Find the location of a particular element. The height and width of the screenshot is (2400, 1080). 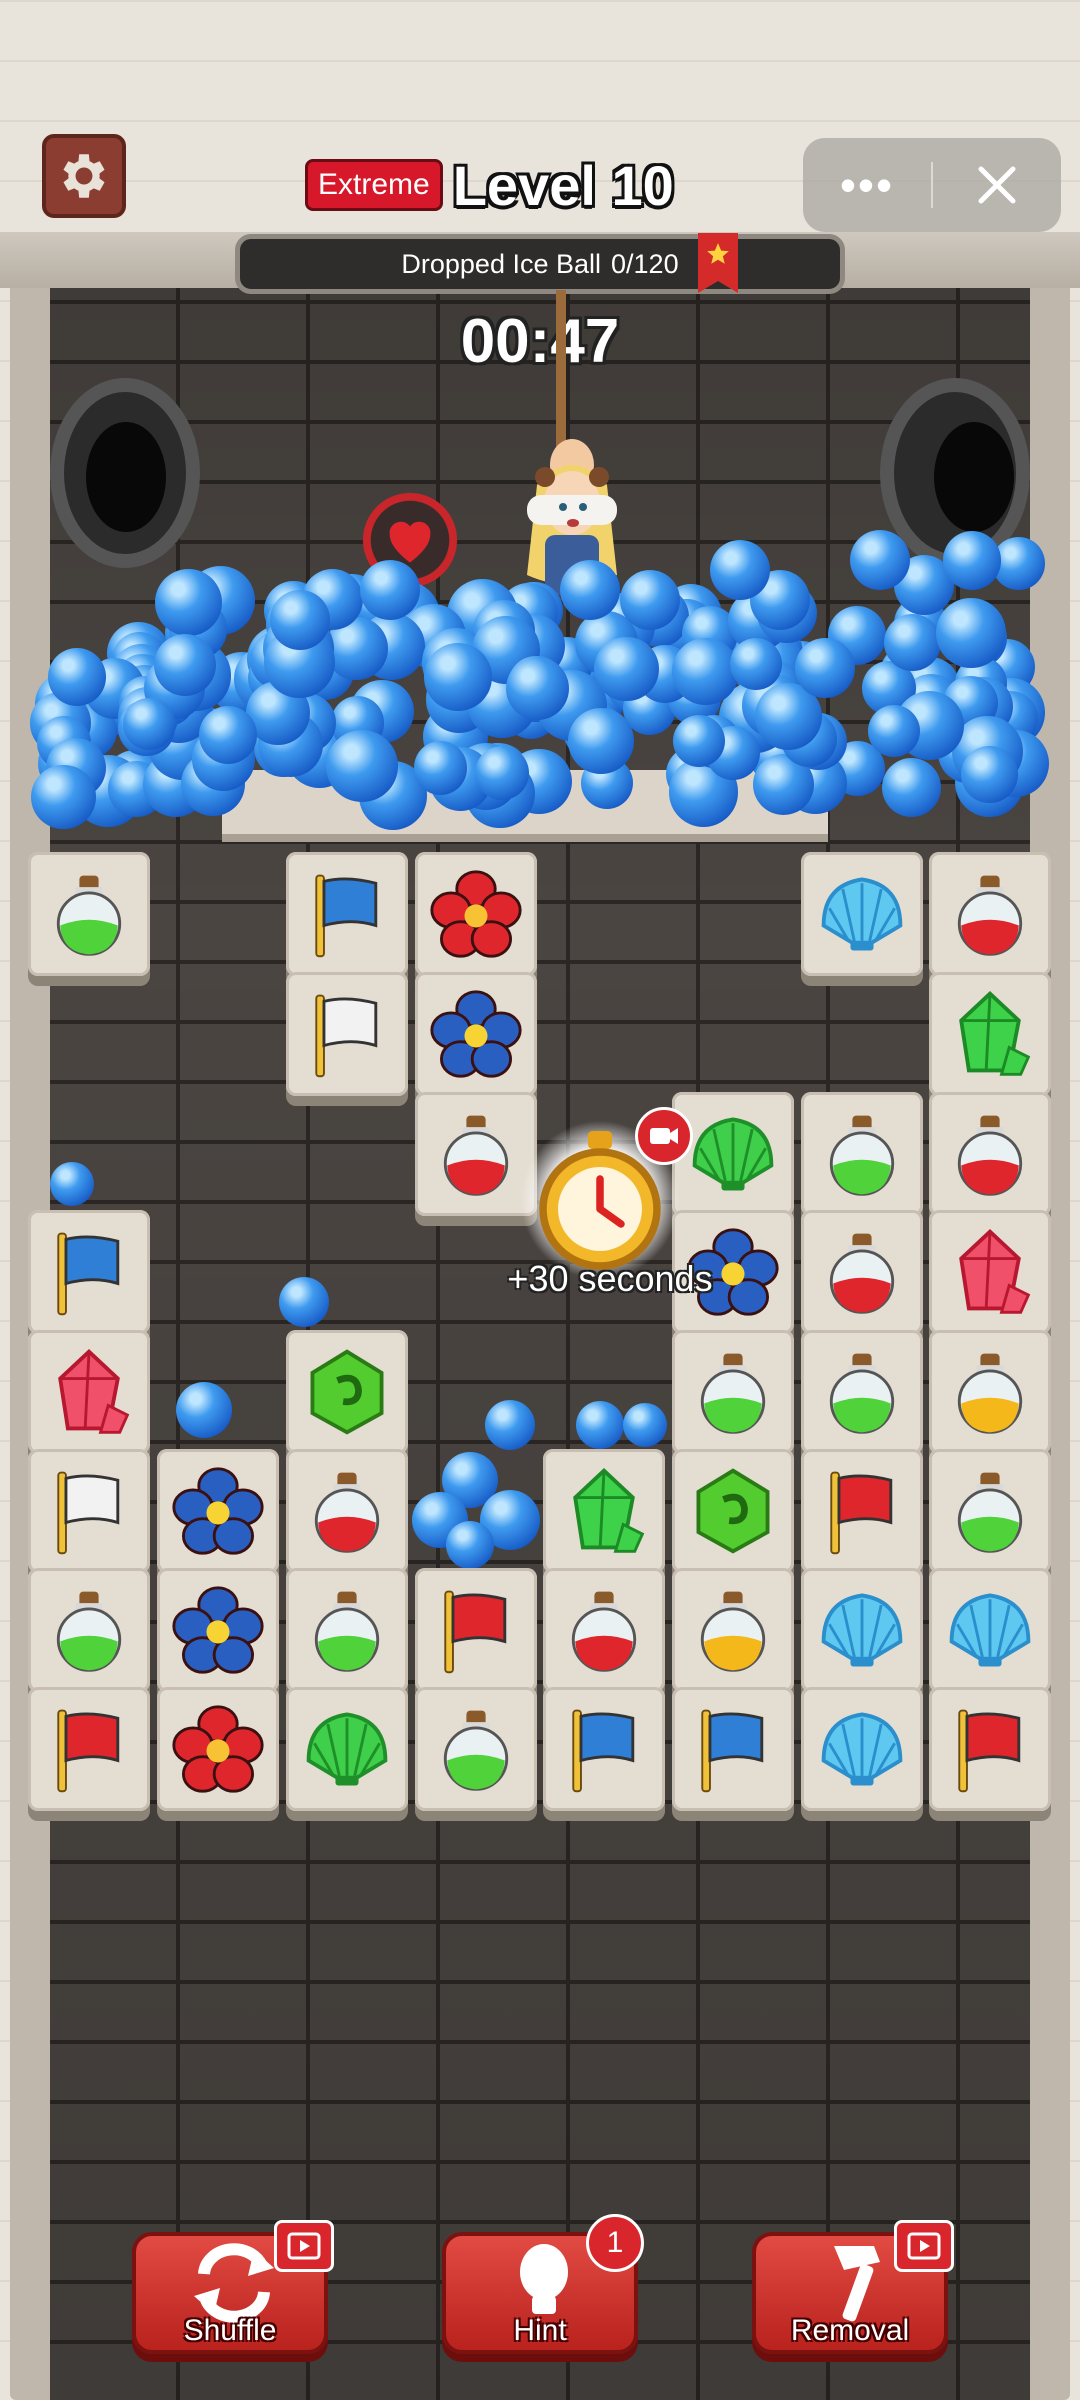

blue-flower-icon is located at coordinates (218, 1511).